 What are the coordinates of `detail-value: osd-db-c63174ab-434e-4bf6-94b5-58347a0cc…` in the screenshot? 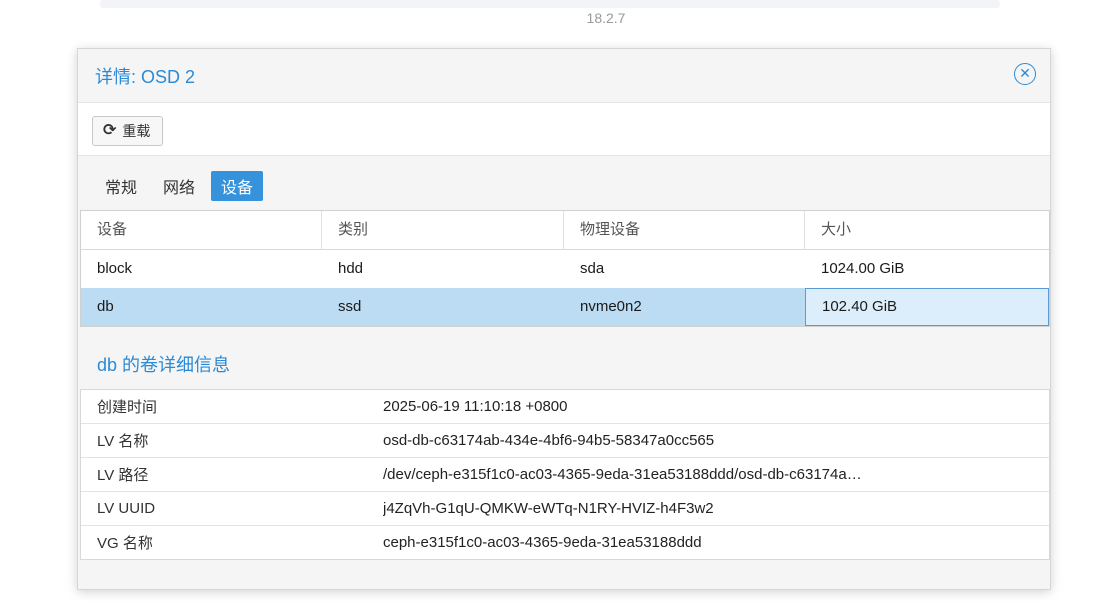 It's located at (549, 440).